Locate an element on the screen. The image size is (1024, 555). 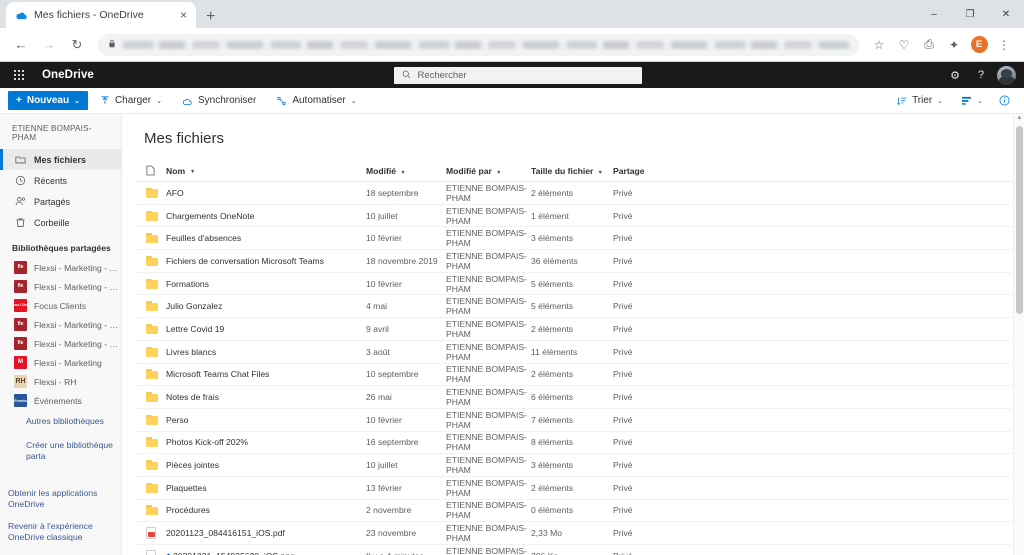
reload-icon: ↻ is located at coordinates (77, 45).